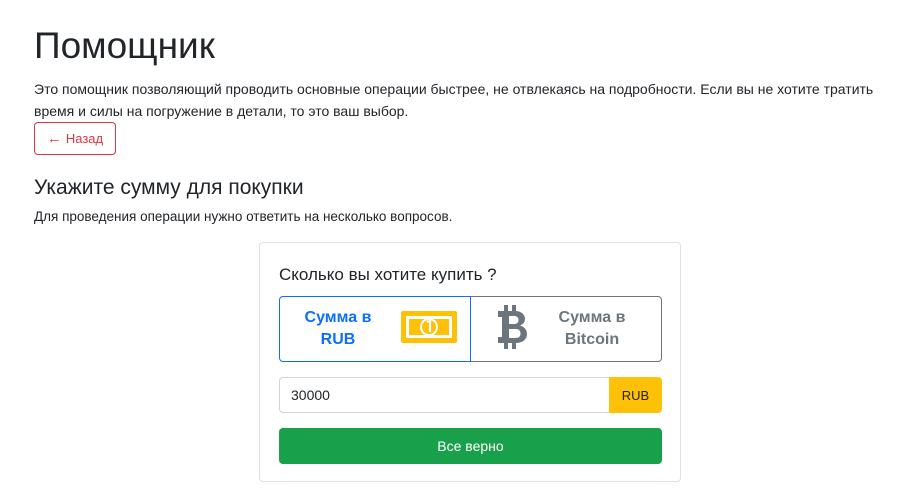 This screenshot has width=910, height=500. I want to click on amount-input-group: RUB, so click(470, 395).